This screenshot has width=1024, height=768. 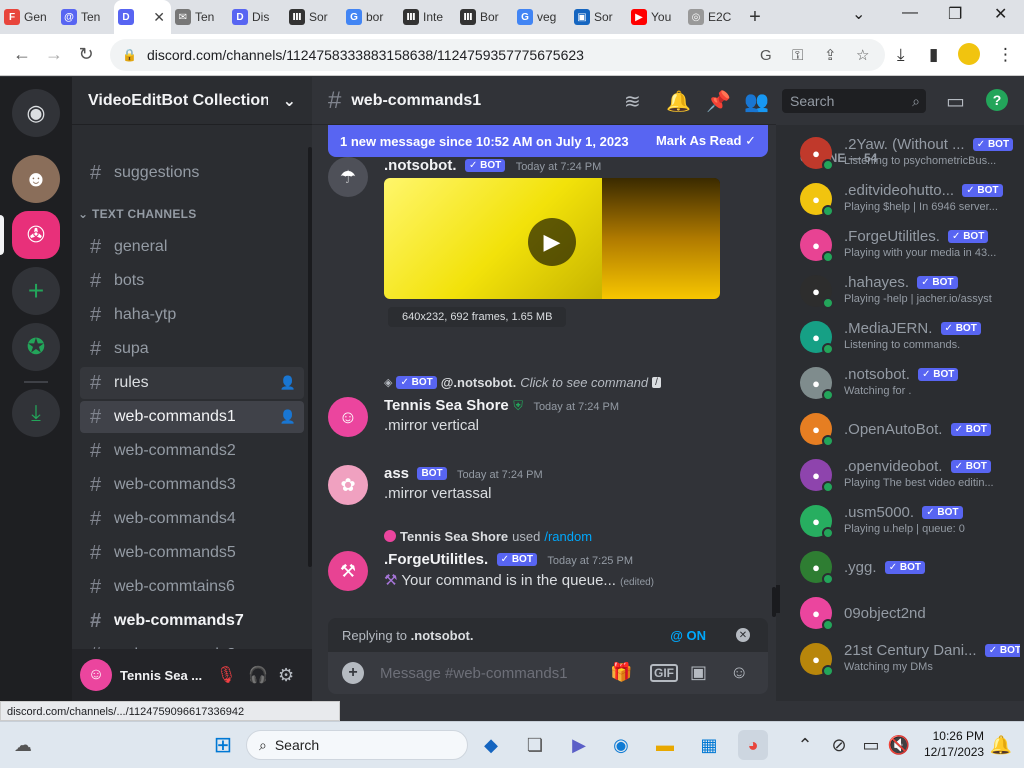 What do you see at coordinates (665, 745) in the screenshot?
I see `file-explorer-icon: ▬` at bounding box center [665, 745].